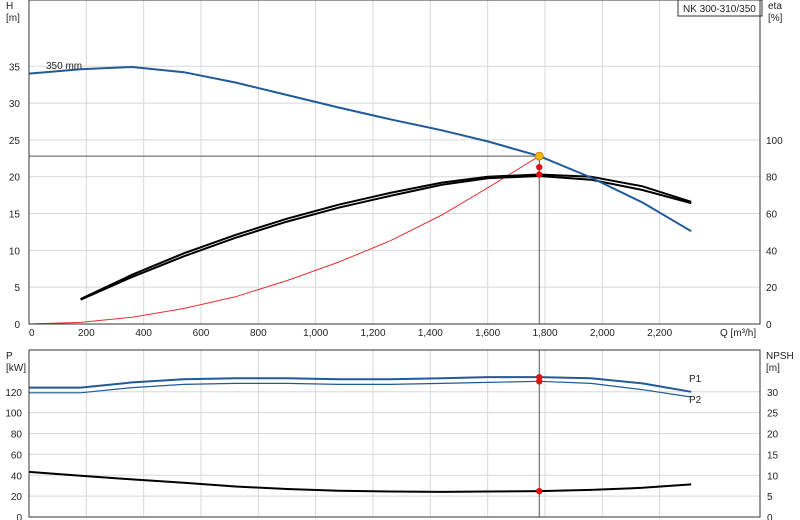  Describe the element at coordinates (539, 381) in the screenshot. I see `p2-duty-marker` at that location.